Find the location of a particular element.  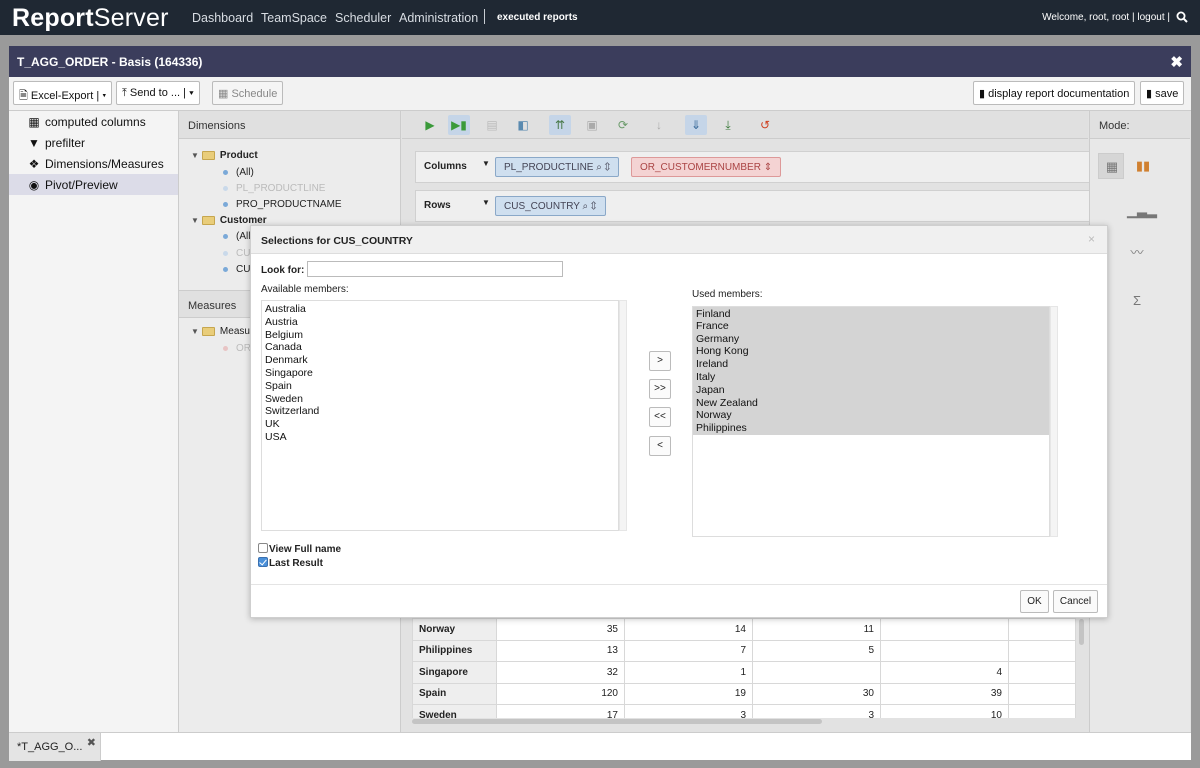

nav-computed-columns: ▦ computed columns is located at coordinates (93, 121).